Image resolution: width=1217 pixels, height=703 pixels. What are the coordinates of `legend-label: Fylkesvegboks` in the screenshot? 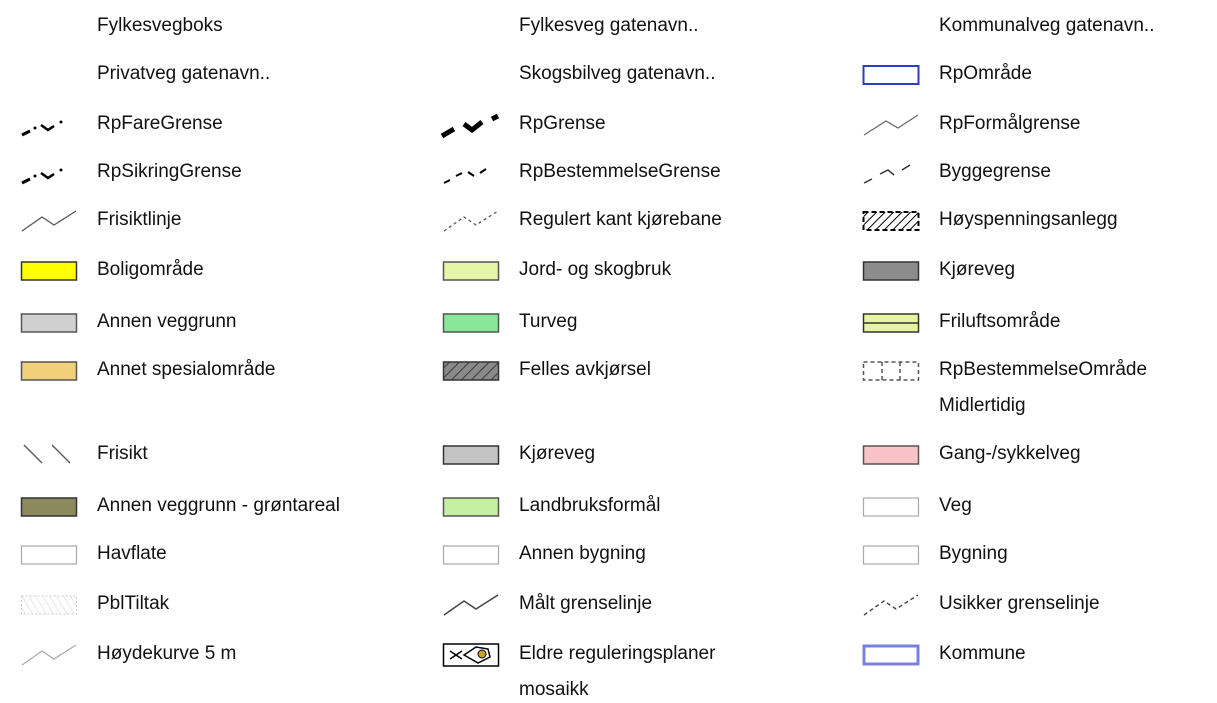 It's located at (160, 25).